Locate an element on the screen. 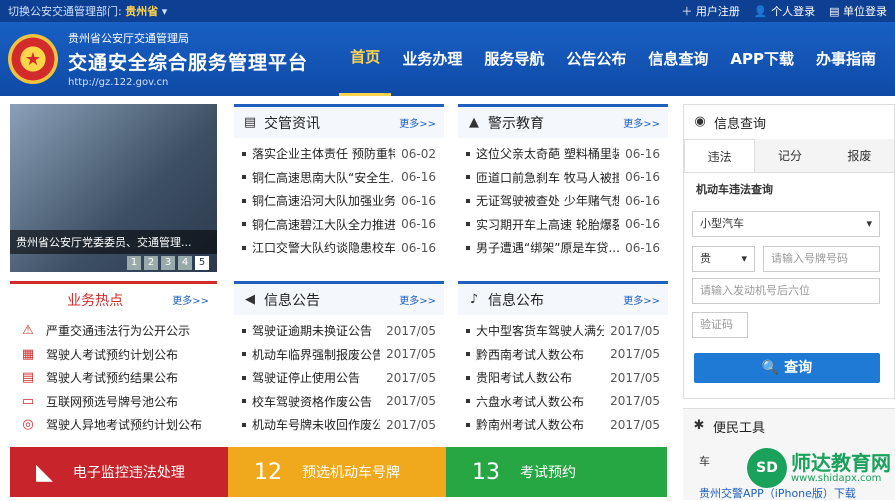  list-item: 机动车号牌未收回作废公告2017/05 is located at coordinates (339, 425).